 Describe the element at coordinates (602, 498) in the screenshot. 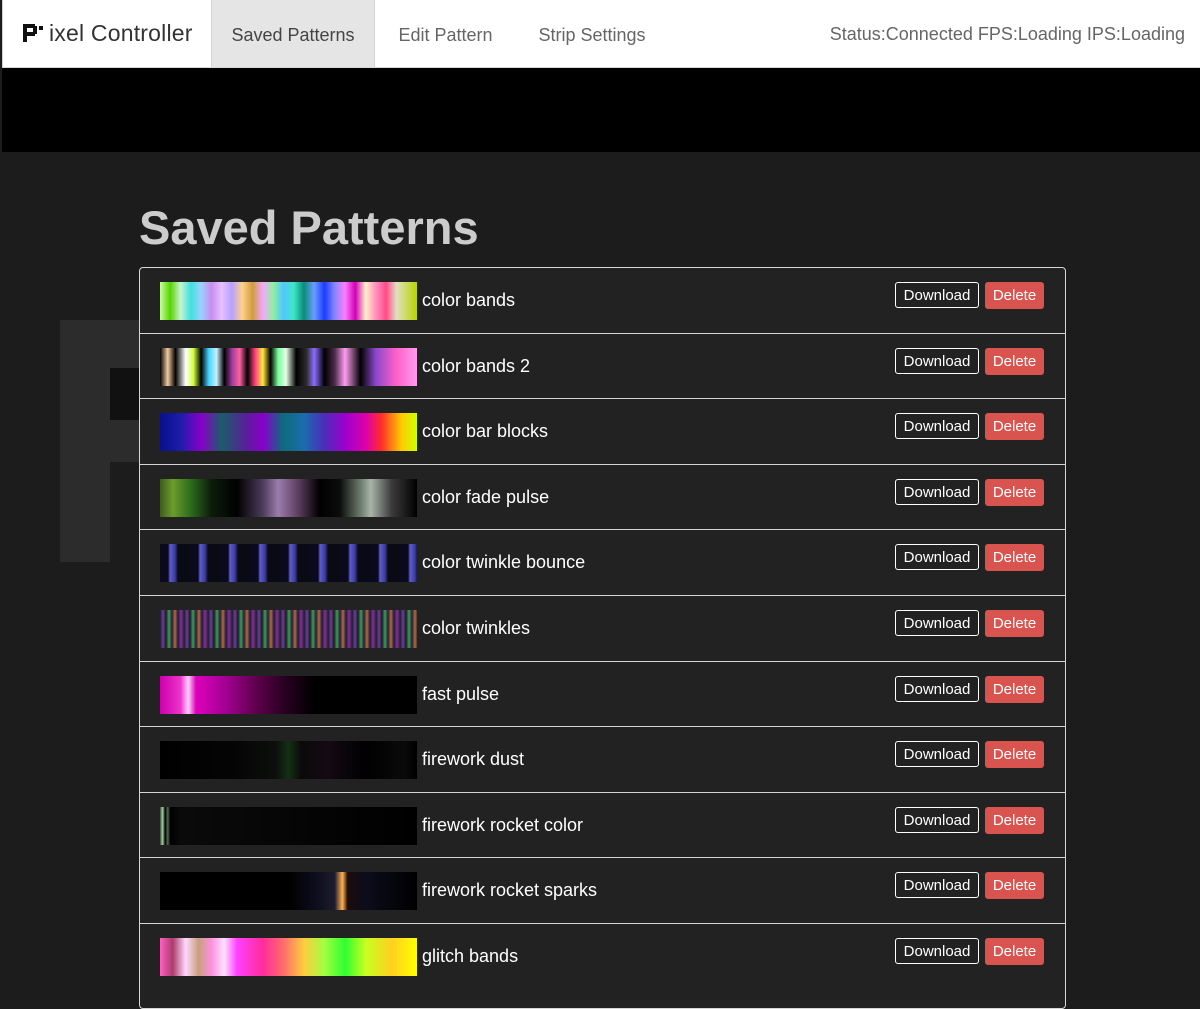

I see `pattern-row: color fade pulse Download Delete` at that location.